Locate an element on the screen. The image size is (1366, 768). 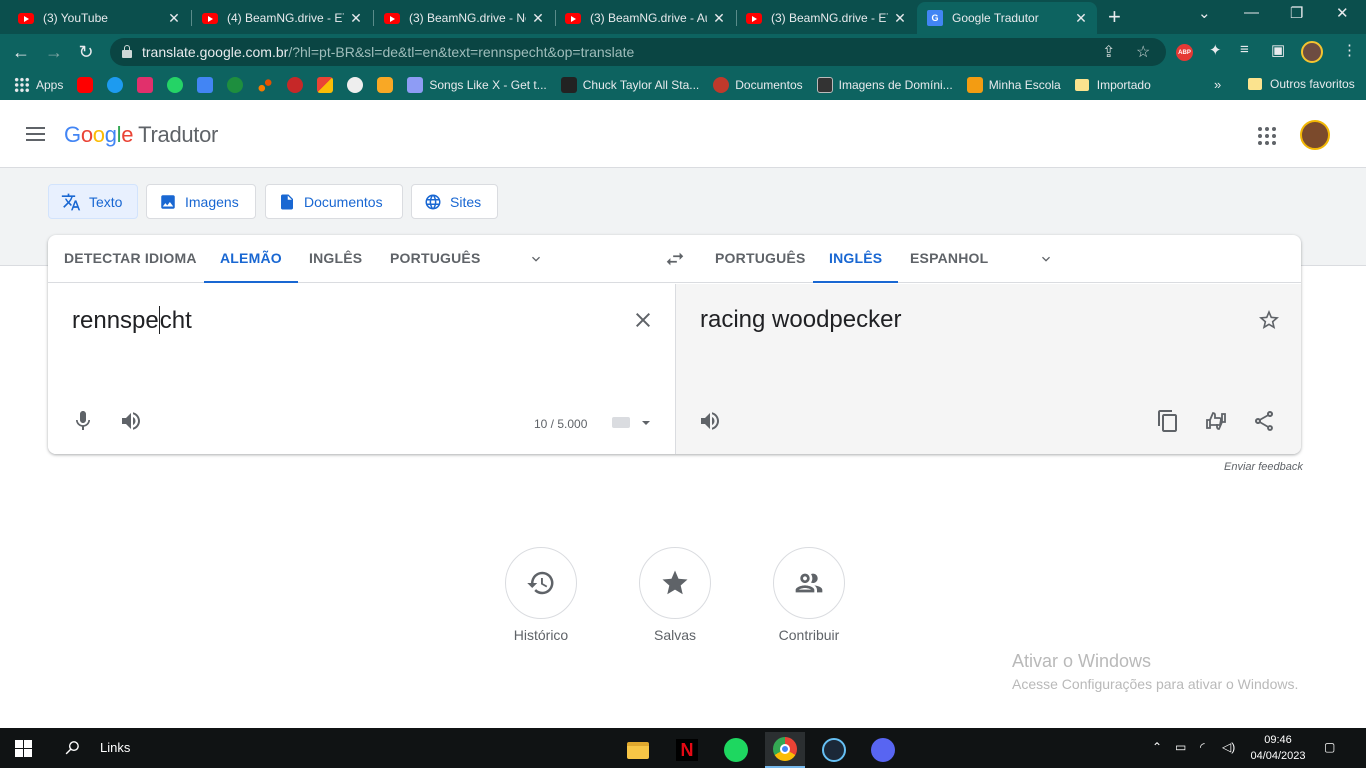
close-window-icon: ✕ is located at coordinates (1342, 13).